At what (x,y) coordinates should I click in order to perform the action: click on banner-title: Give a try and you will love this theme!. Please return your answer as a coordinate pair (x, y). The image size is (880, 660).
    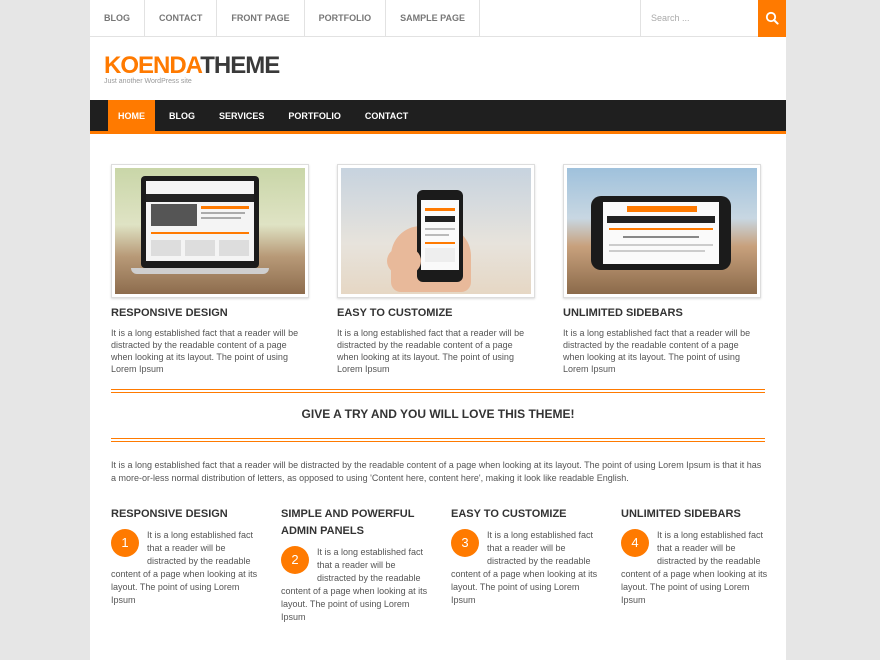
    Looking at the image, I should click on (438, 414).